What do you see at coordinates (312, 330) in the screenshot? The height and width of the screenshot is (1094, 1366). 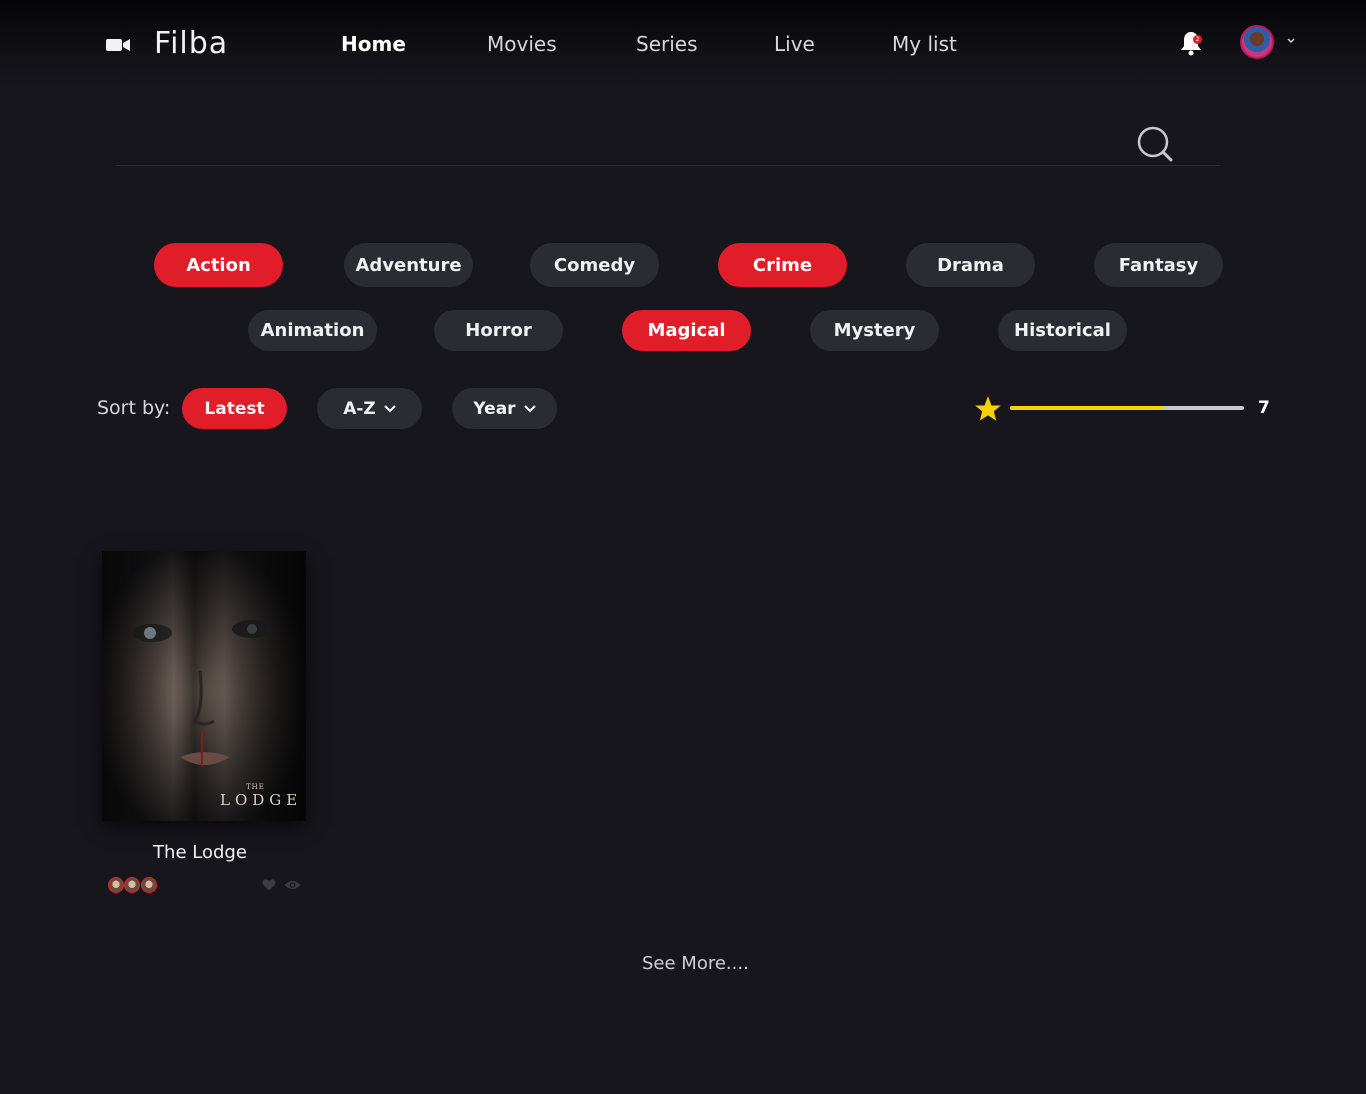 I see `genre-chip-animation: Animation` at bounding box center [312, 330].